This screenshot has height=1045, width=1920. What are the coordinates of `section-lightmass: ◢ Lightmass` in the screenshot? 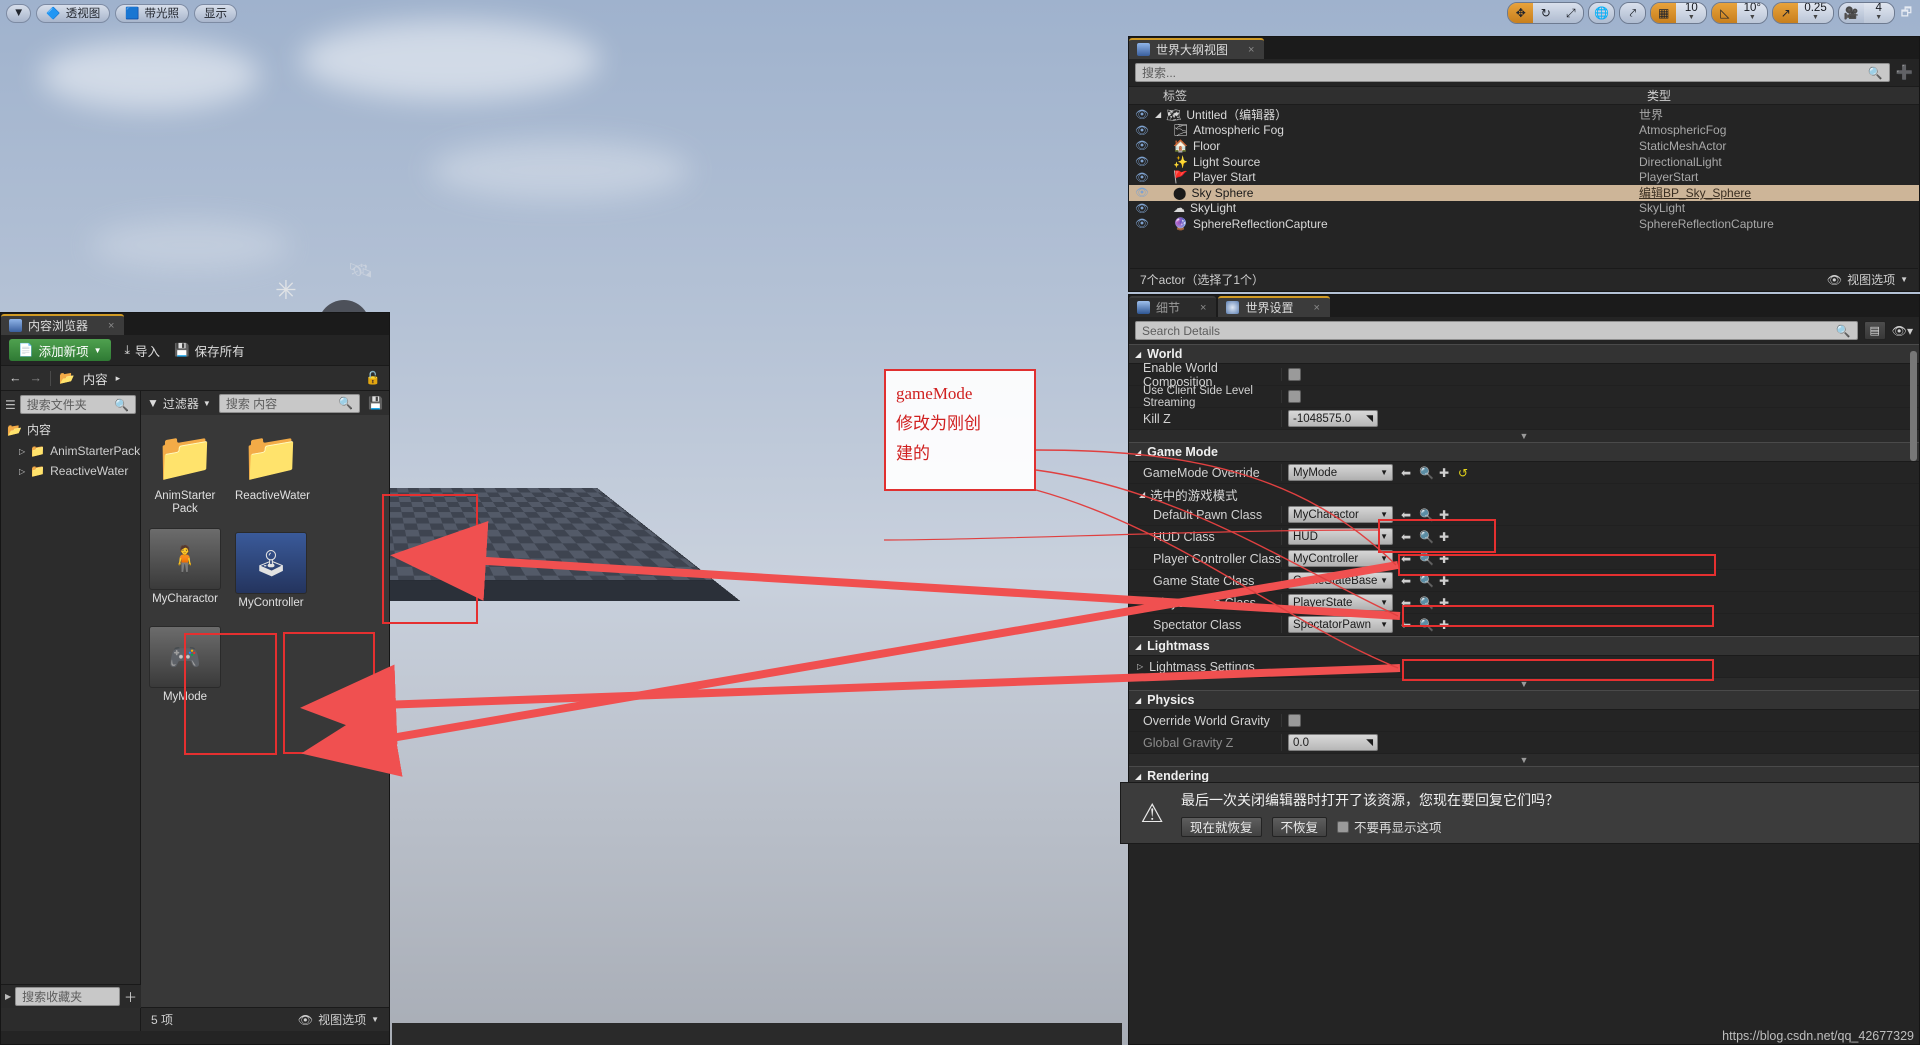 It's located at (1524, 646).